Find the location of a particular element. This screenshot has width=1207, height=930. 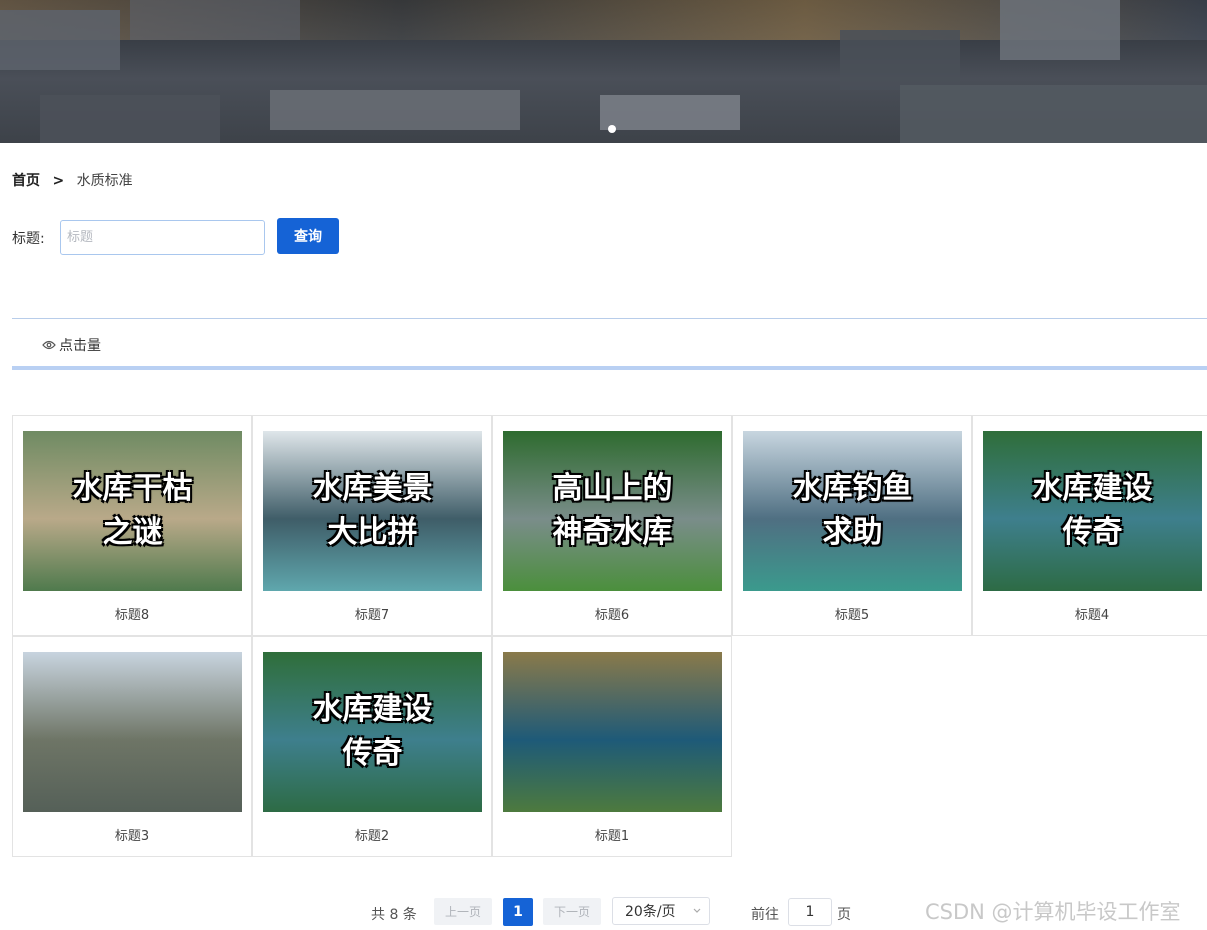

page-size-value: 20条/页 is located at coordinates (650, 912).